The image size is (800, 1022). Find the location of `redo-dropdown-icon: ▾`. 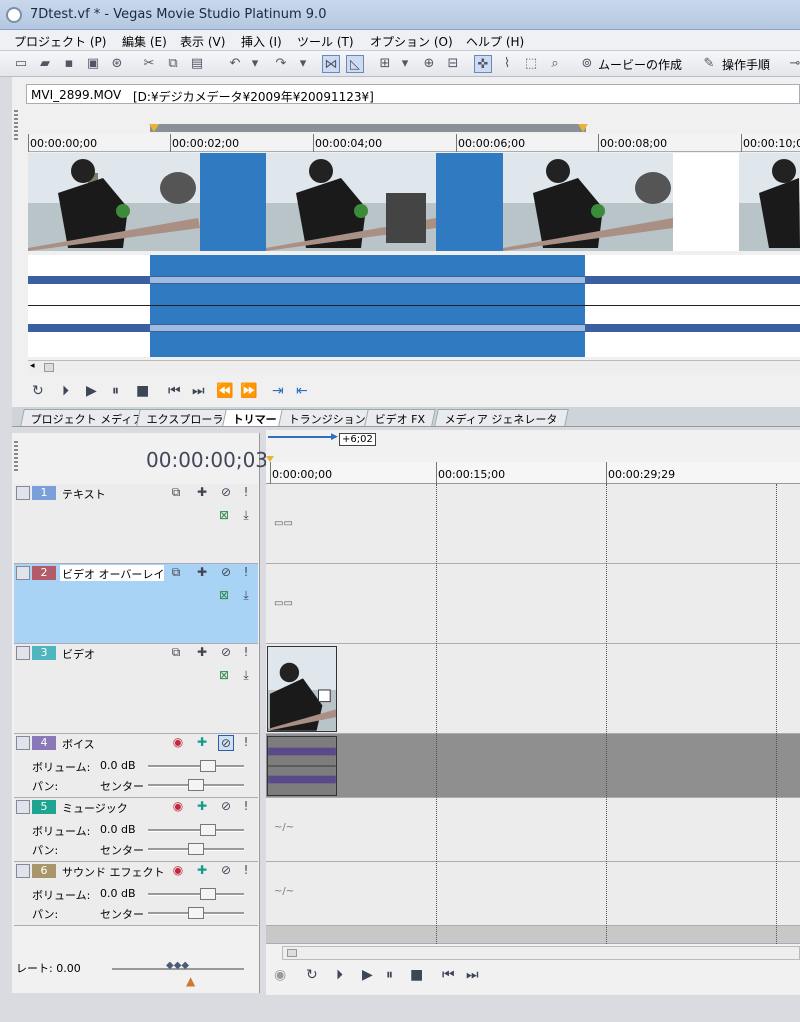

redo-dropdown-icon: ▾ is located at coordinates (303, 64).